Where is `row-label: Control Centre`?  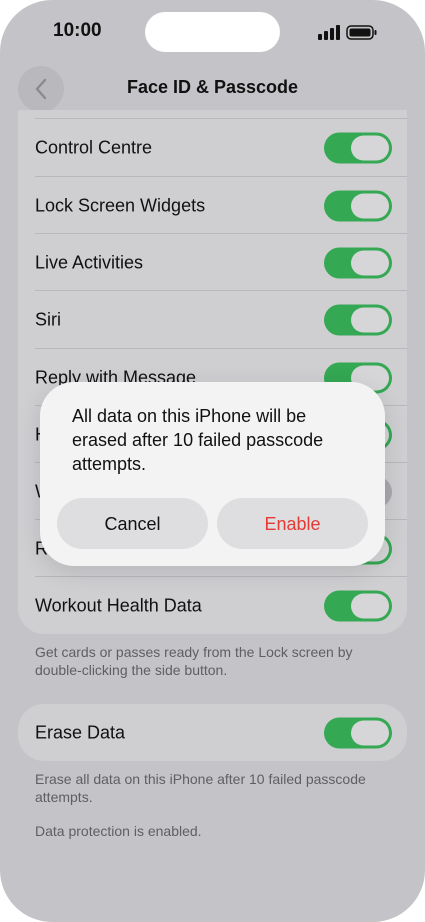 row-label: Control Centre is located at coordinates (94, 147).